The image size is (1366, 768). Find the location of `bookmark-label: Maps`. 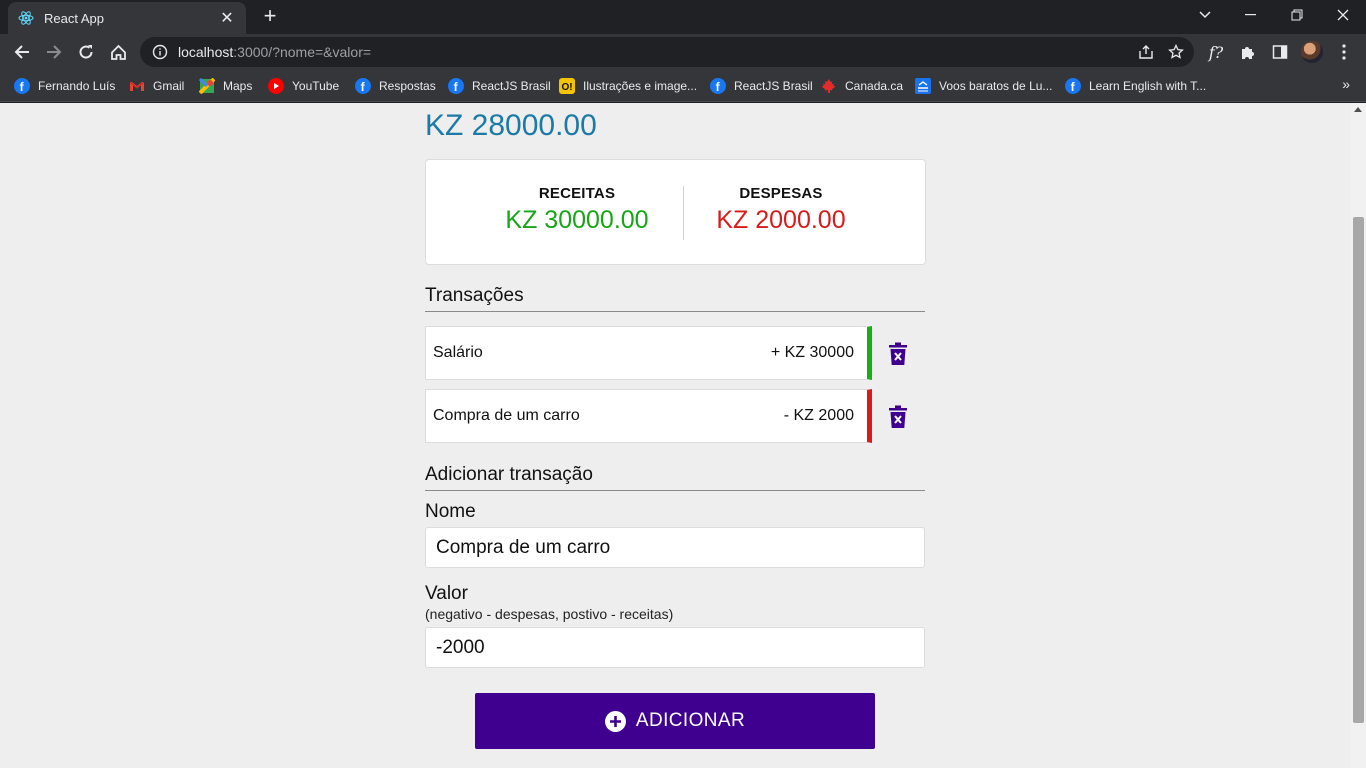

bookmark-label: Maps is located at coordinates (238, 86).